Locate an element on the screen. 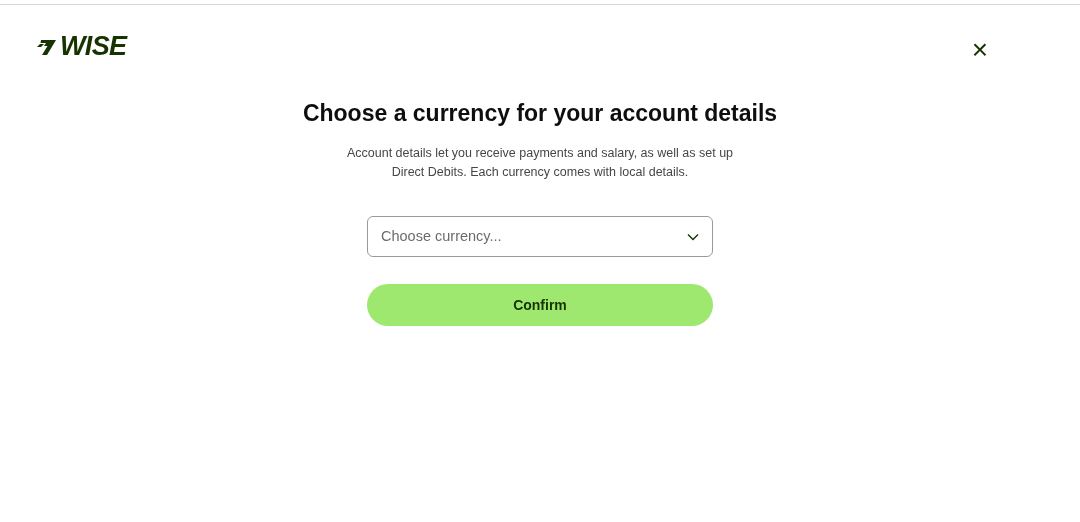 Image resolution: width=1080 pixels, height=522 pixels. description-text: Account details let you receive payments and salary, as well as set up Direct Debits. Each currency comes with local details. is located at coordinates (540, 163).